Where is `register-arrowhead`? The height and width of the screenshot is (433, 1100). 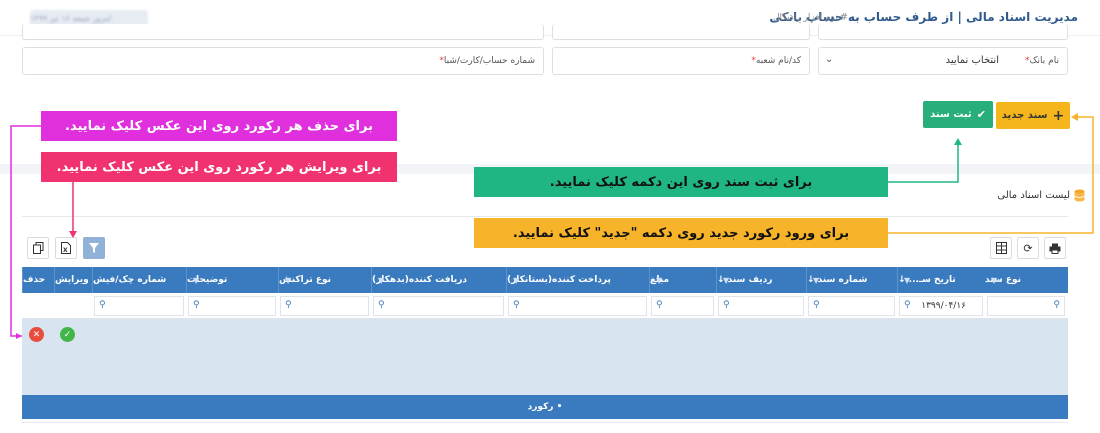
register-arrowhead is located at coordinates (958, 141).